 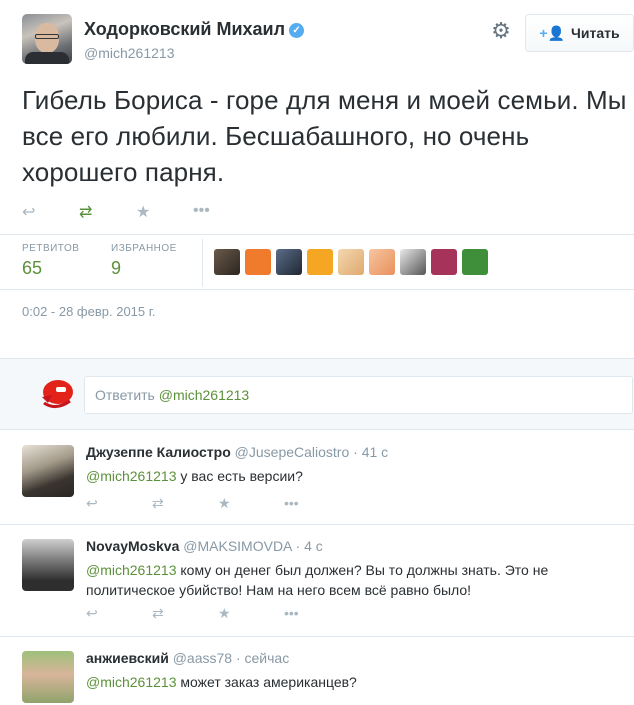 I want to click on author-avatar, so click(x=47, y=39).